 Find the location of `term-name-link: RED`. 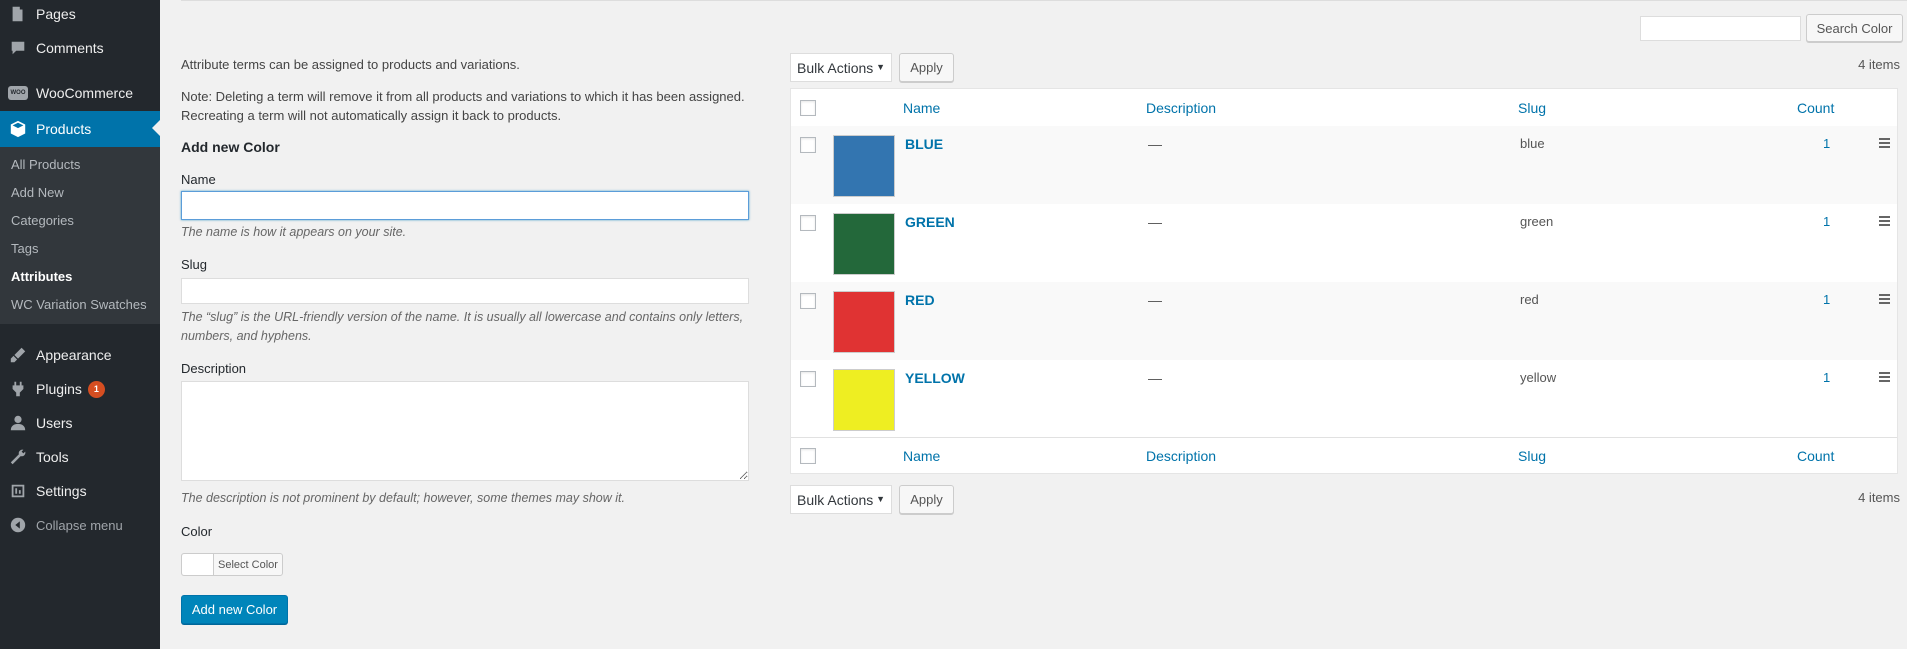

term-name-link: RED is located at coordinates (920, 300).